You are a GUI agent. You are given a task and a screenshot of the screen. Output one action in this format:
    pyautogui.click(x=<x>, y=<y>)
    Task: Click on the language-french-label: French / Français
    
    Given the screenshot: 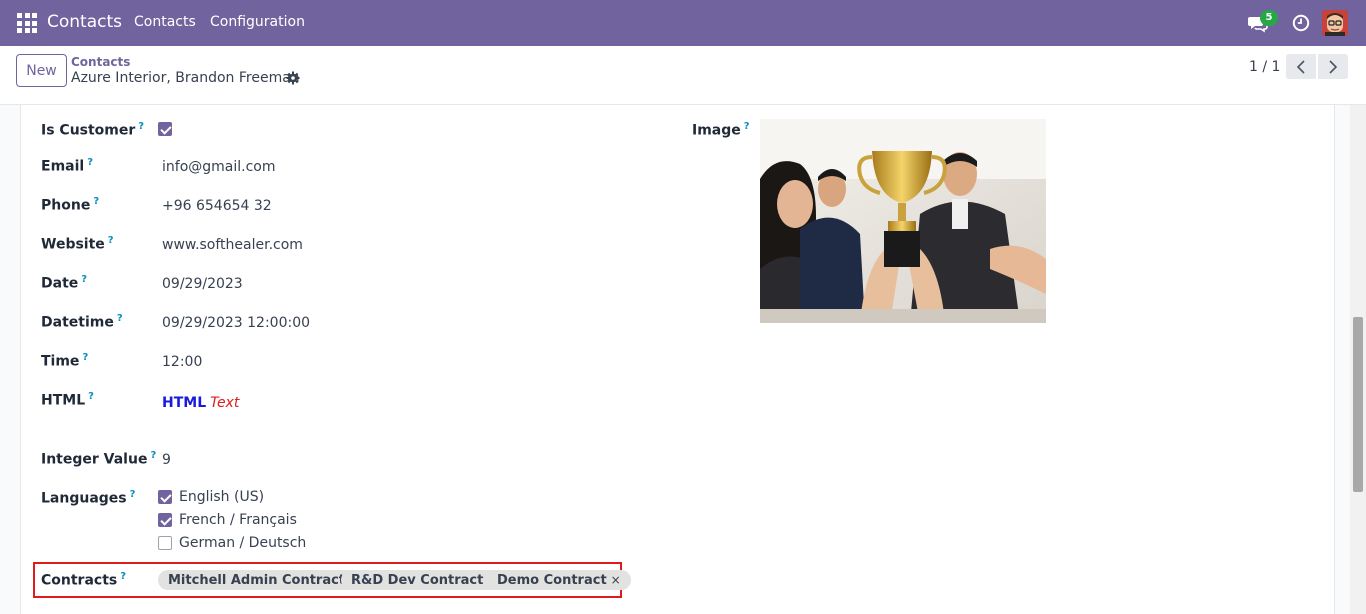 What is the action you would take?
    pyautogui.click(x=238, y=520)
    